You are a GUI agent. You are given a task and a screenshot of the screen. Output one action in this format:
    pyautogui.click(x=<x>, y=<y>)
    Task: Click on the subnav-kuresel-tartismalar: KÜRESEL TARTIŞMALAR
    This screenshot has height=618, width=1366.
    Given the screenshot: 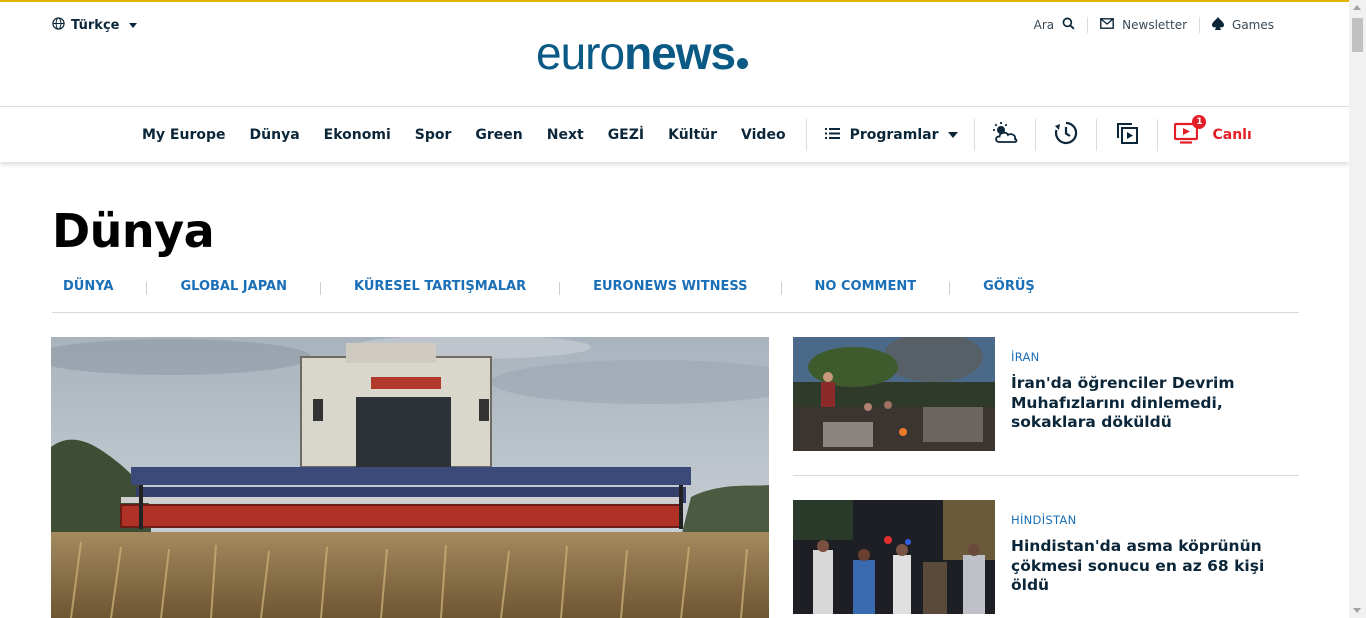 What is the action you would take?
    pyautogui.click(x=440, y=295)
    